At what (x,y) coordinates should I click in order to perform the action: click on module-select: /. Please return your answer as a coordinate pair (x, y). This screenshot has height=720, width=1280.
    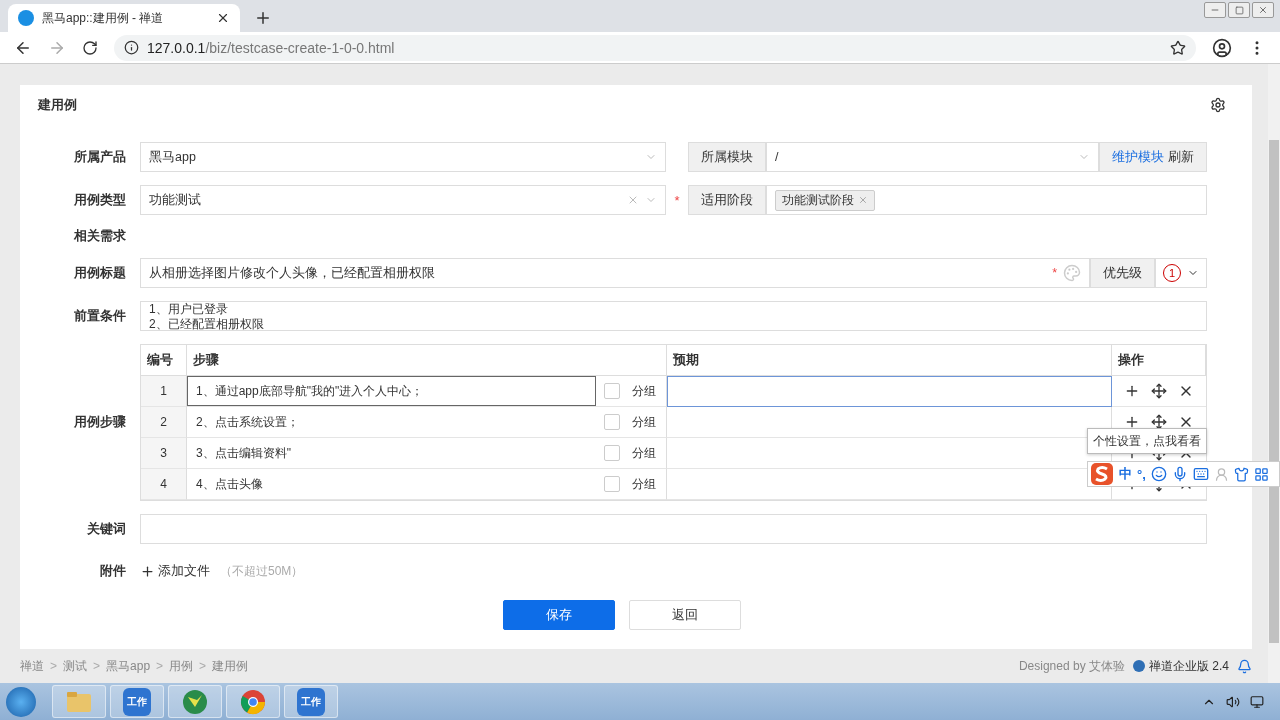
    Looking at the image, I should click on (932, 157).